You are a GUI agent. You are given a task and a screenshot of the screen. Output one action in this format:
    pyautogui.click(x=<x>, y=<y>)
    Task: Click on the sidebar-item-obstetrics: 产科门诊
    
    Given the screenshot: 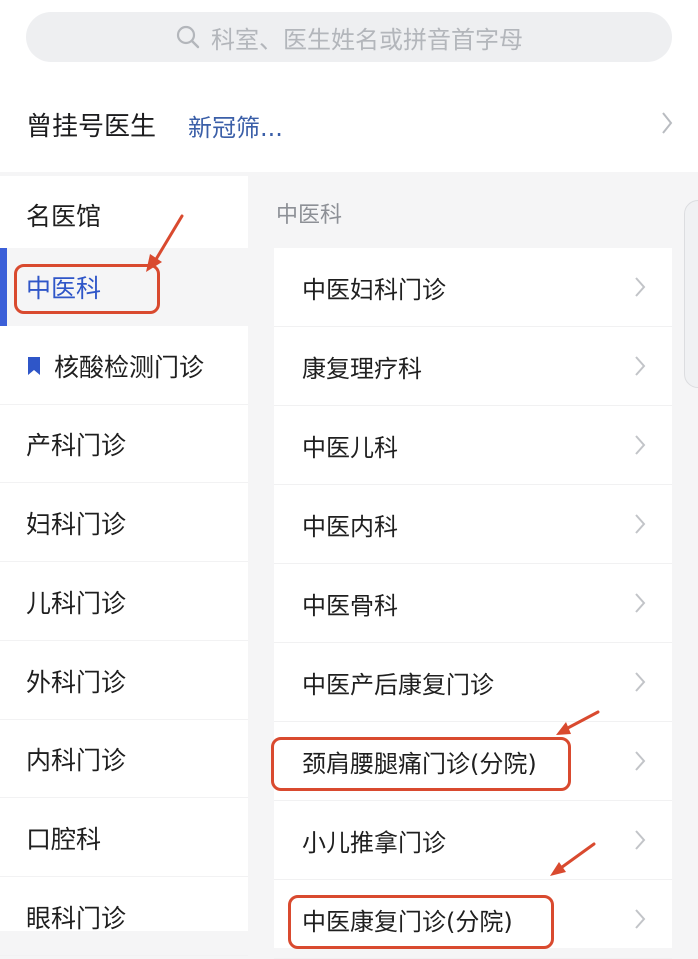 What is the action you would take?
    pyautogui.click(x=124, y=444)
    